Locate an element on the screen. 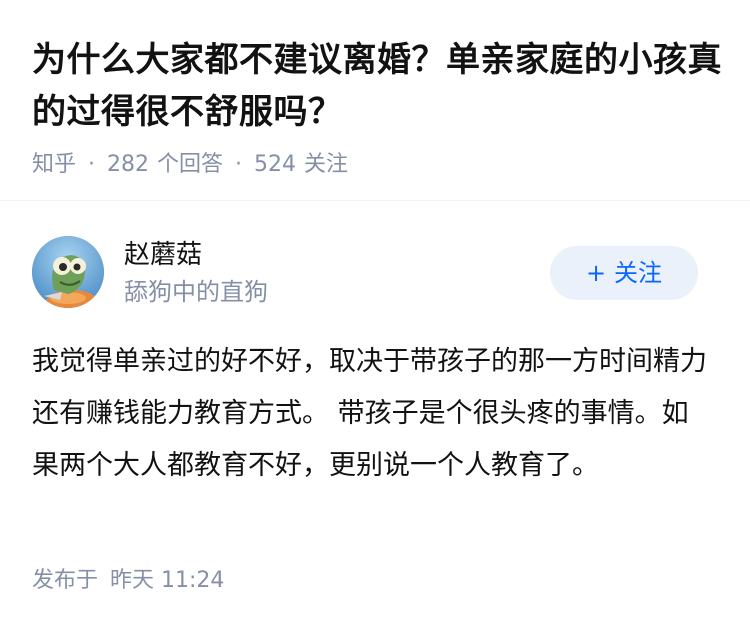 The width and height of the screenshot is (750, 634). cartoon-chameleon-avatar-icon is located at coordinates (68, 272).